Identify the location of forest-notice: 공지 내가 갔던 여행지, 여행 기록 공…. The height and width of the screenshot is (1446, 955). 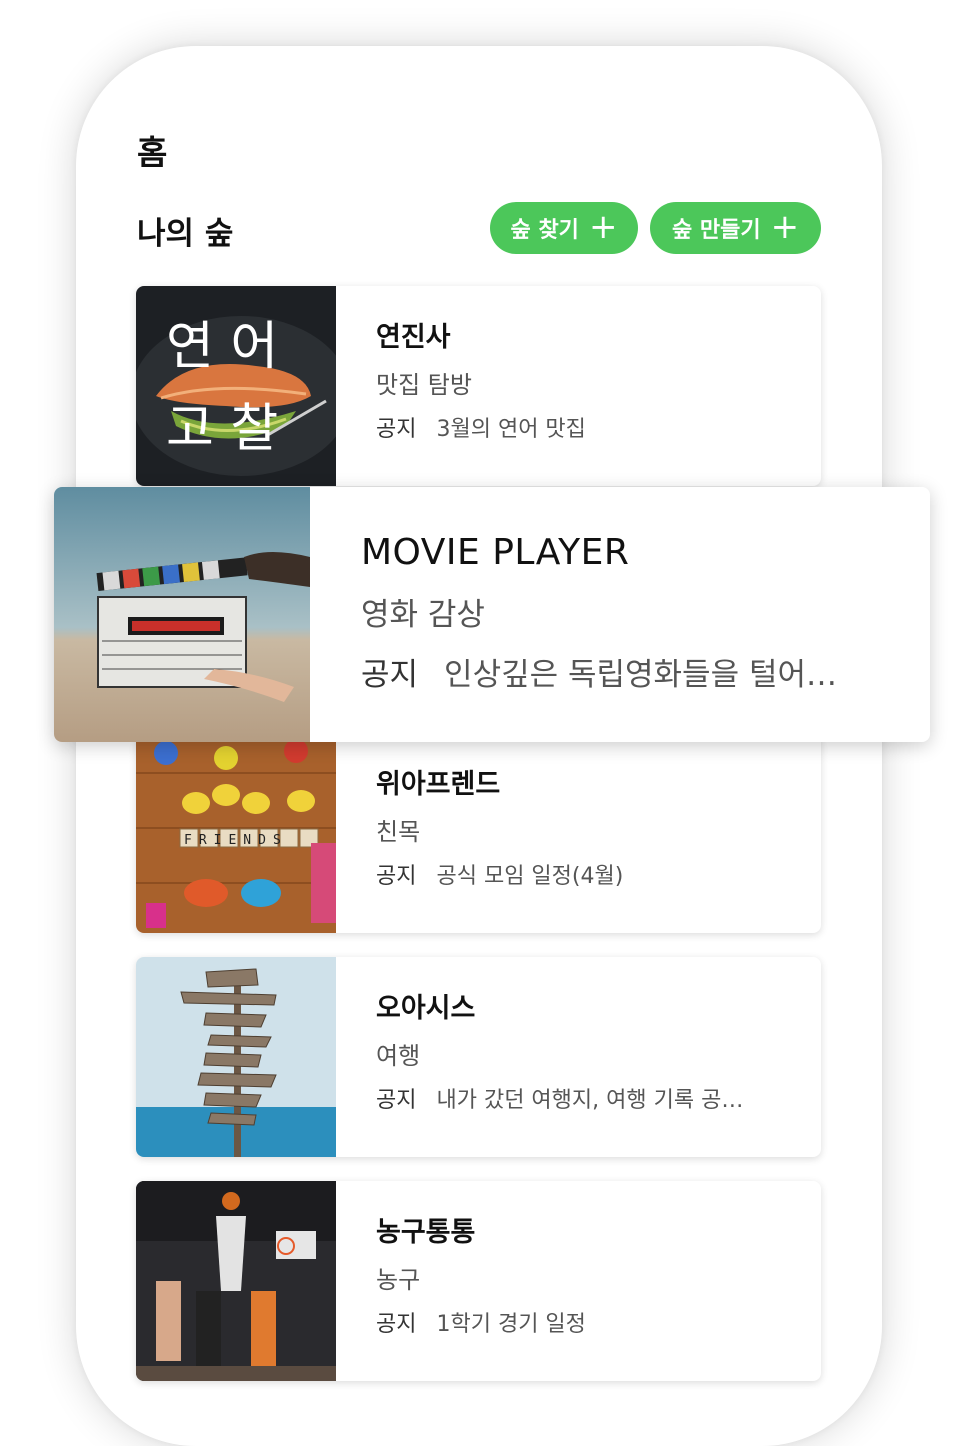
(588, 1101).